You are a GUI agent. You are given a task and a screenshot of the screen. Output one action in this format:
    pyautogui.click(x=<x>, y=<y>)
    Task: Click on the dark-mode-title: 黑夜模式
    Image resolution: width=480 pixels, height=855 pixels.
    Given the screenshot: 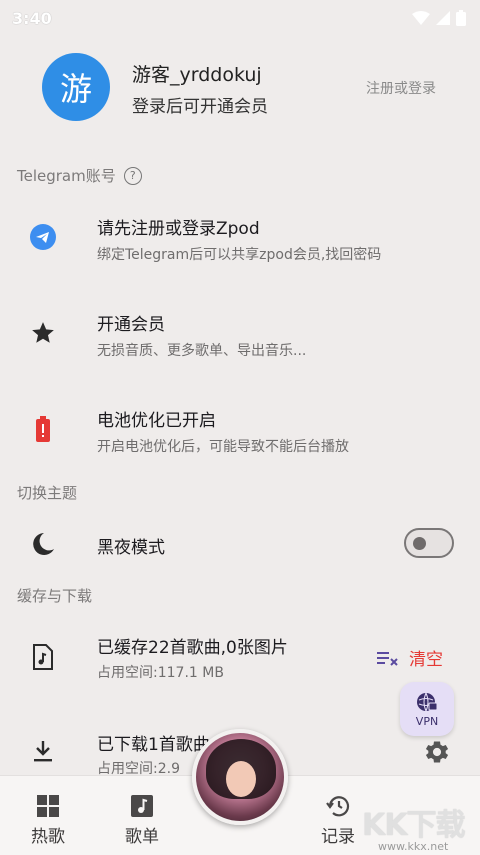 What is the action you would take?
    pyautogui.click(x=131, y=548)
    